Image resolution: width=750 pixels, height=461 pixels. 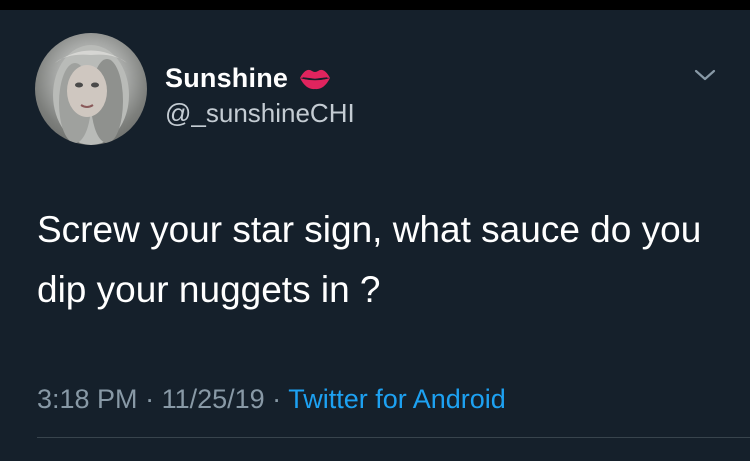 I want to click on tweet-source-link: Twitter for Android, so click(x=397, y=399).